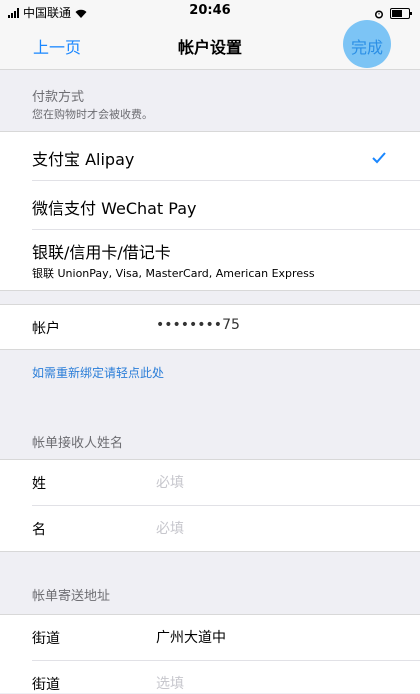  I want to click on first-name-input: 必填, so click(170, 528).